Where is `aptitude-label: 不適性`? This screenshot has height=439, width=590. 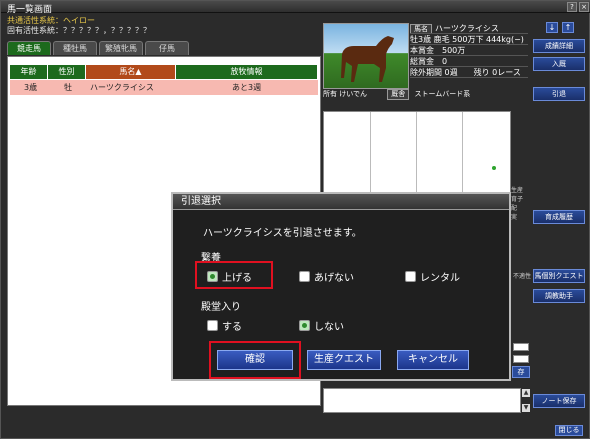 aptitude-label: 不適性 is located at coordinates (522, 276).